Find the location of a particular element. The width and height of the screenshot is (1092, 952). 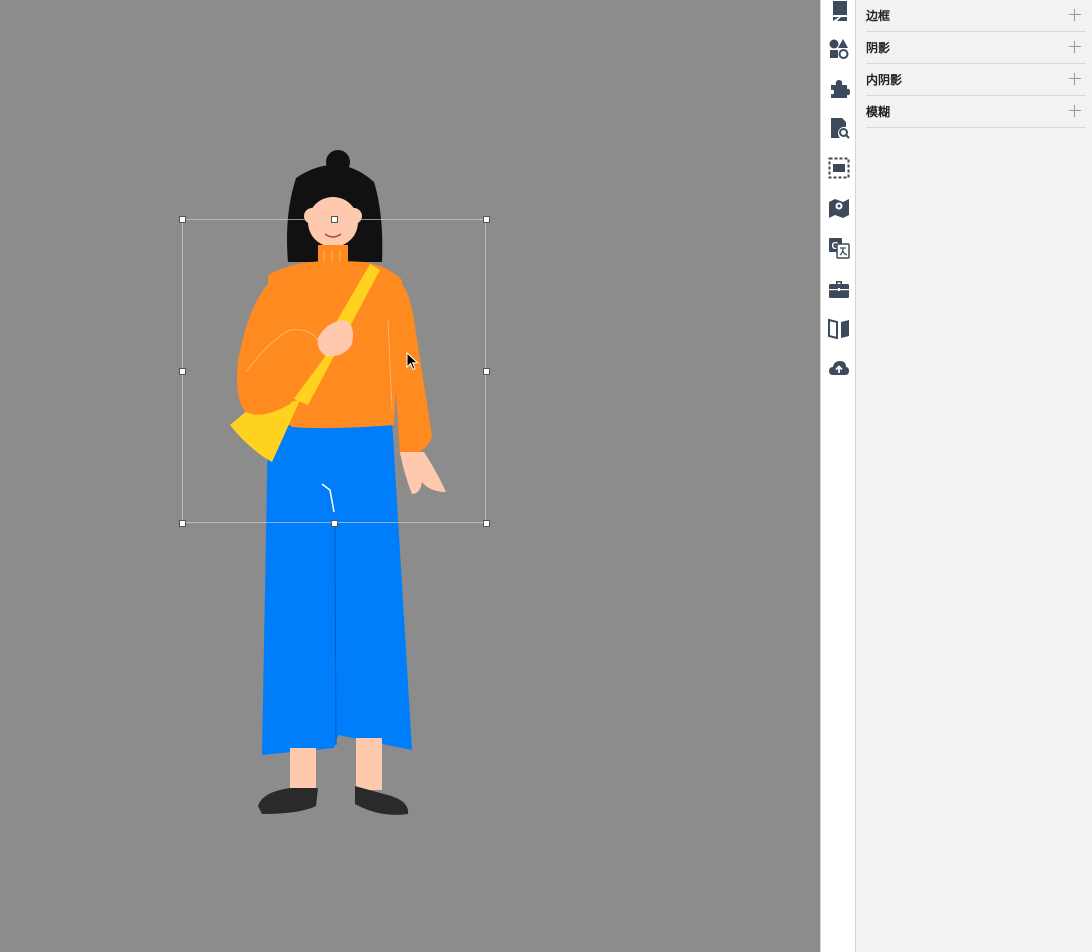

left-shoe is located at coordinates (288, 801).